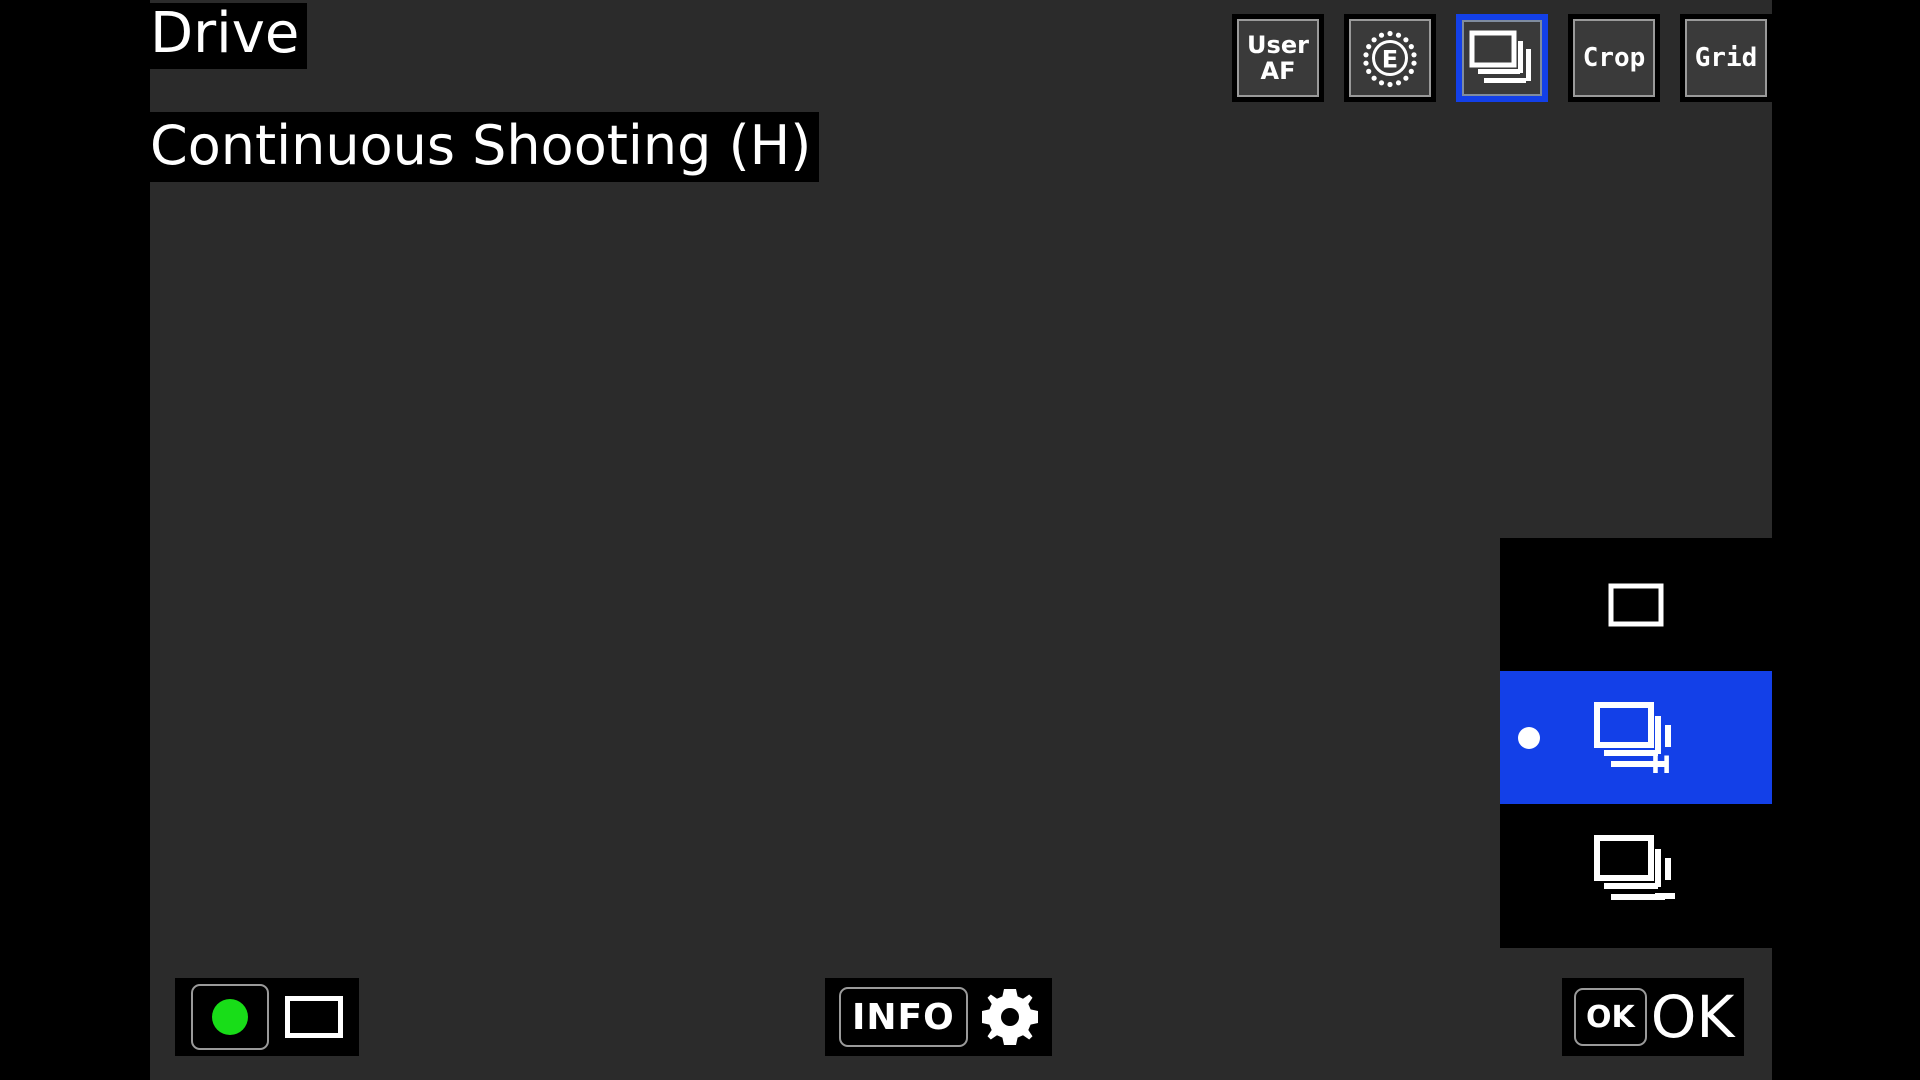 Image resolution: width=1920 pixels, height=1080 pixels. I want to click on toolbar-button-metering: E, so click(1390, 58).